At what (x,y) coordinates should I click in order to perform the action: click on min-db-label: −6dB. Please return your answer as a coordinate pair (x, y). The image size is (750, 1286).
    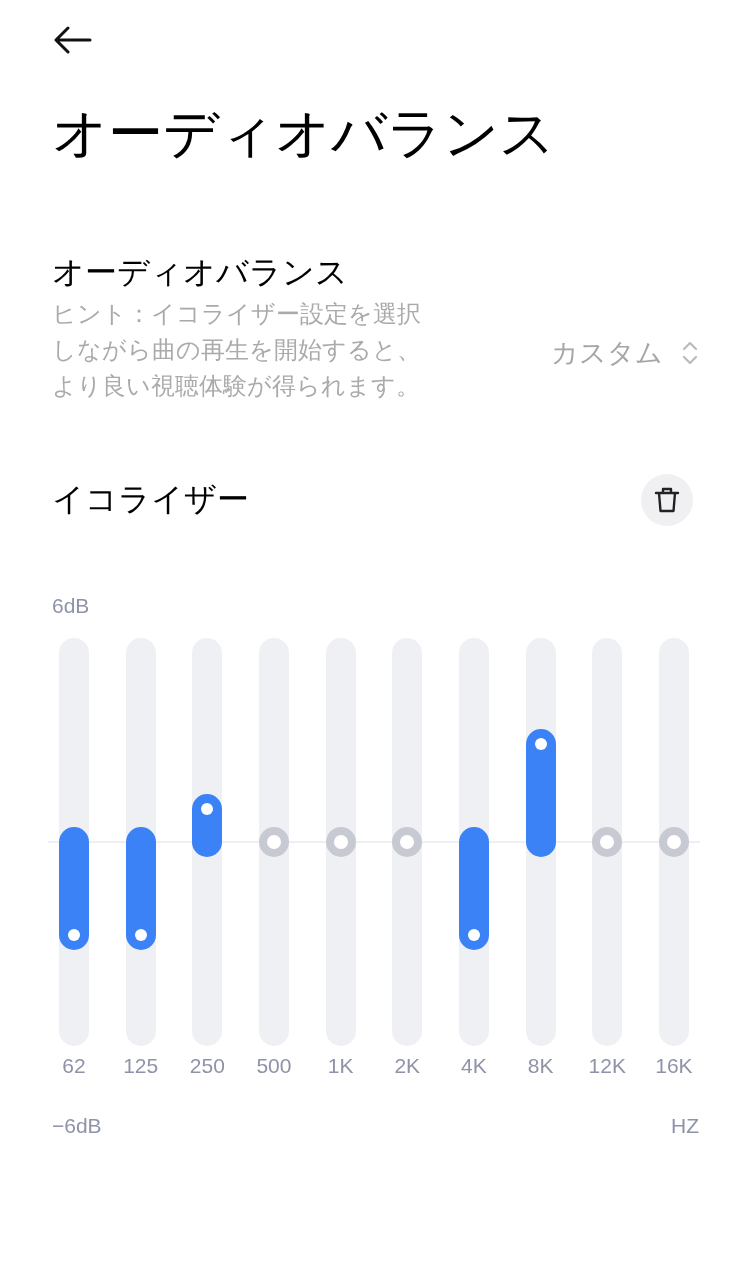
    Looking at the image, I should click on (77, 1125).